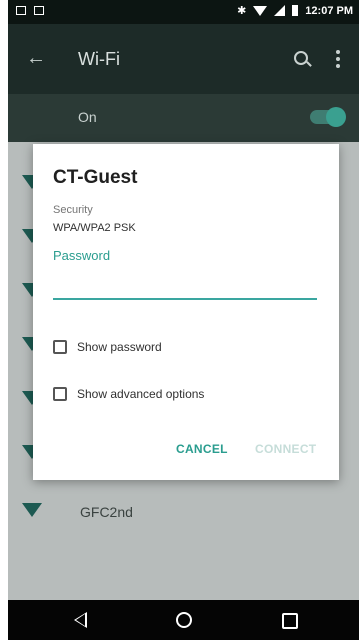 Image resolution: width=359 pixels, height=640 pixels. What do you see at coordinates (301, 58) in the screenshot?
I see `search-icon` at bounding box center [301, 58].